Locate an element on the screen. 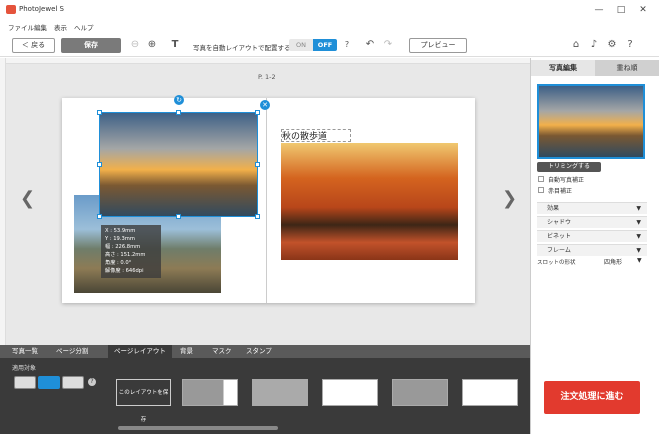  section-effect: 効果 ▼ is located at coordinates (592, 208).